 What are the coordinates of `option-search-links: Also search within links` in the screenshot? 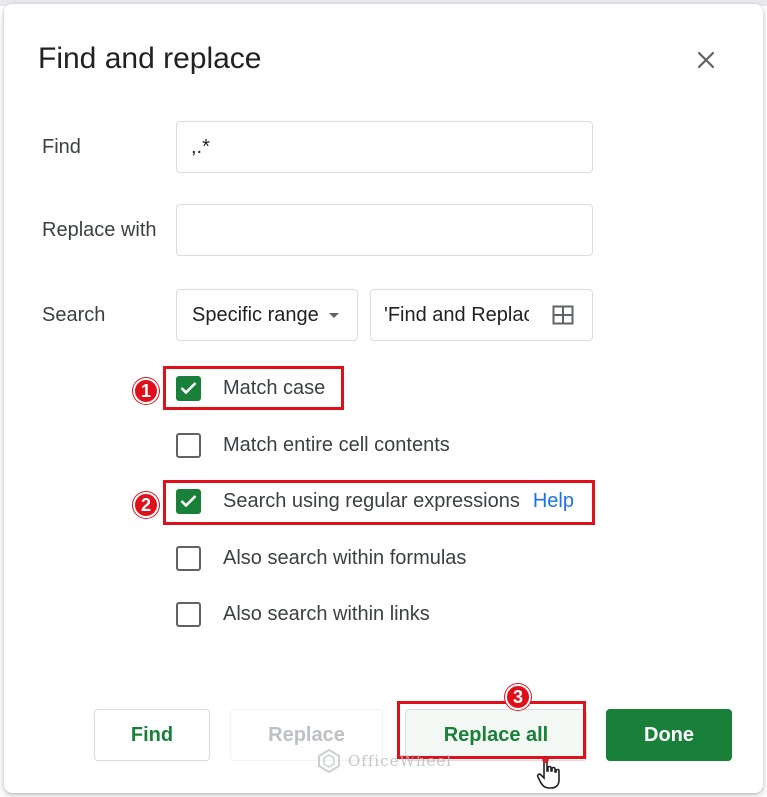 It's located at (303, 614).